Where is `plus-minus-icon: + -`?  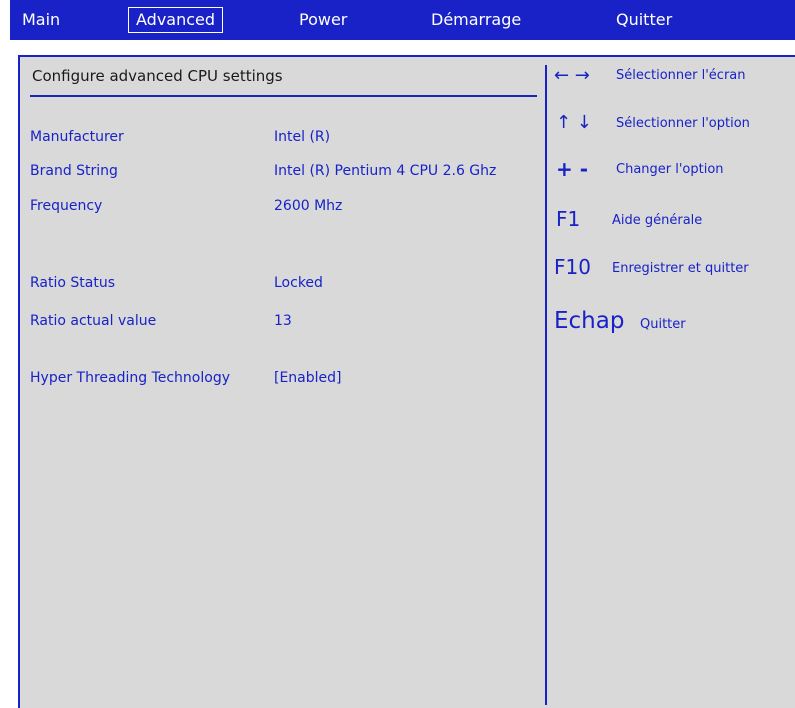
plus-minus-icon: + - is located at coordinates (572, 169).